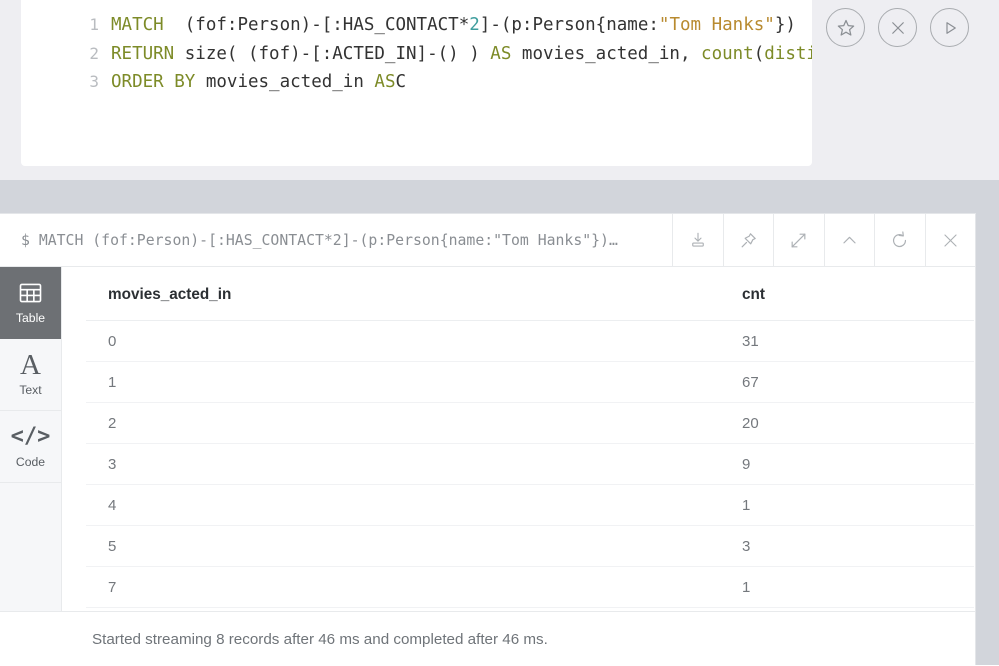  What do you see at coordinates (403, 294) in the screenshot?
I see `column-header-movies-acted-in: movies_acted_in` at bounding box center [403, 294].